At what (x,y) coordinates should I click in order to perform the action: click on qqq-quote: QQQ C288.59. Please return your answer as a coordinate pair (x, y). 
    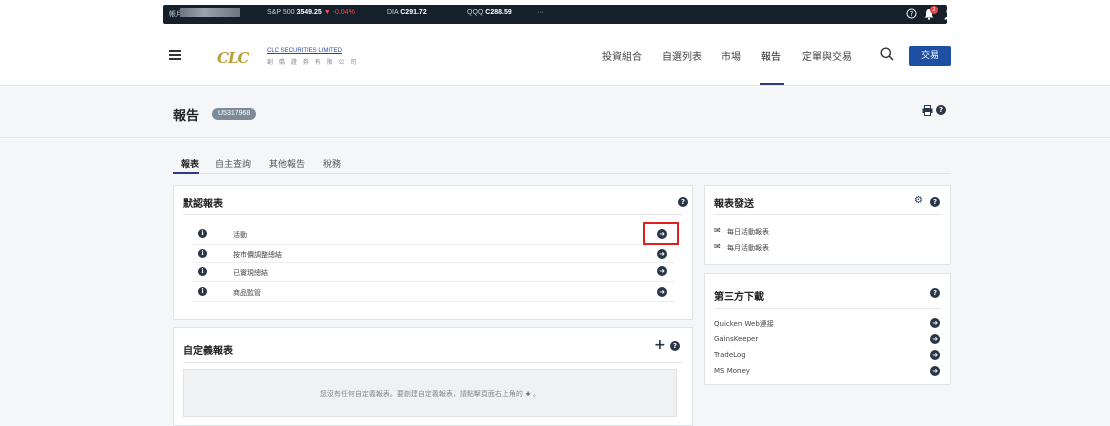
    Looking at the image, I should click on (489, 12).